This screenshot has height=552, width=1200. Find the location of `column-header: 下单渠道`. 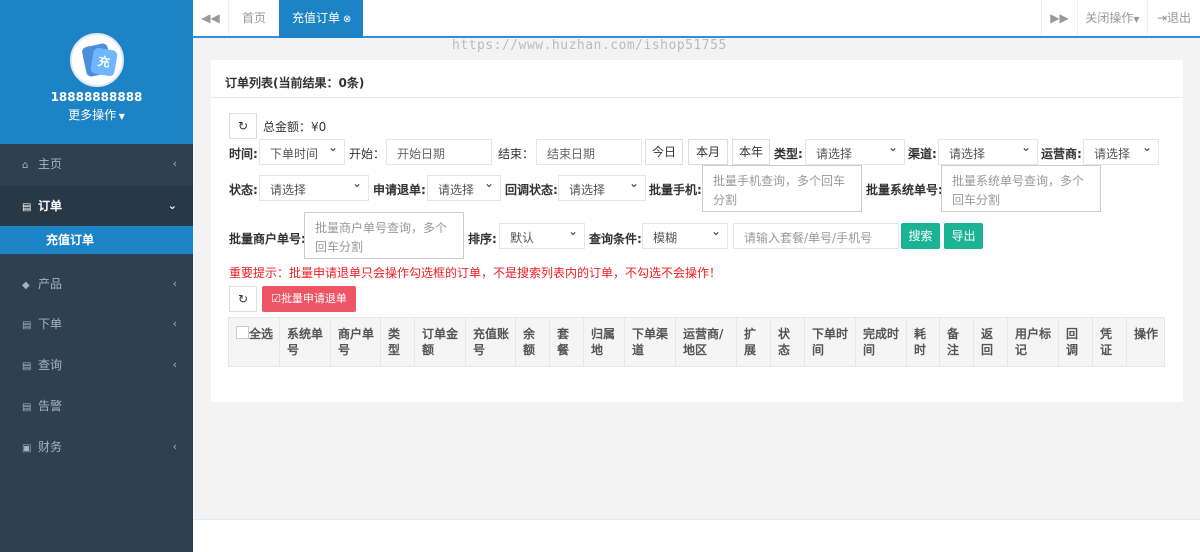

column-header: 下单渠道 is located at coordinates (650, 342).